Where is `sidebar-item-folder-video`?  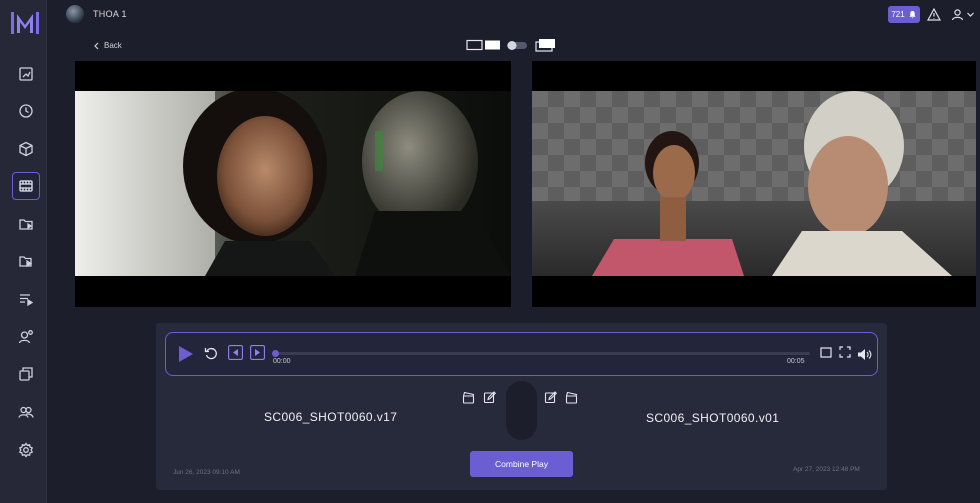 sidebar-item-folder-video is located at coordinates (26, 261).